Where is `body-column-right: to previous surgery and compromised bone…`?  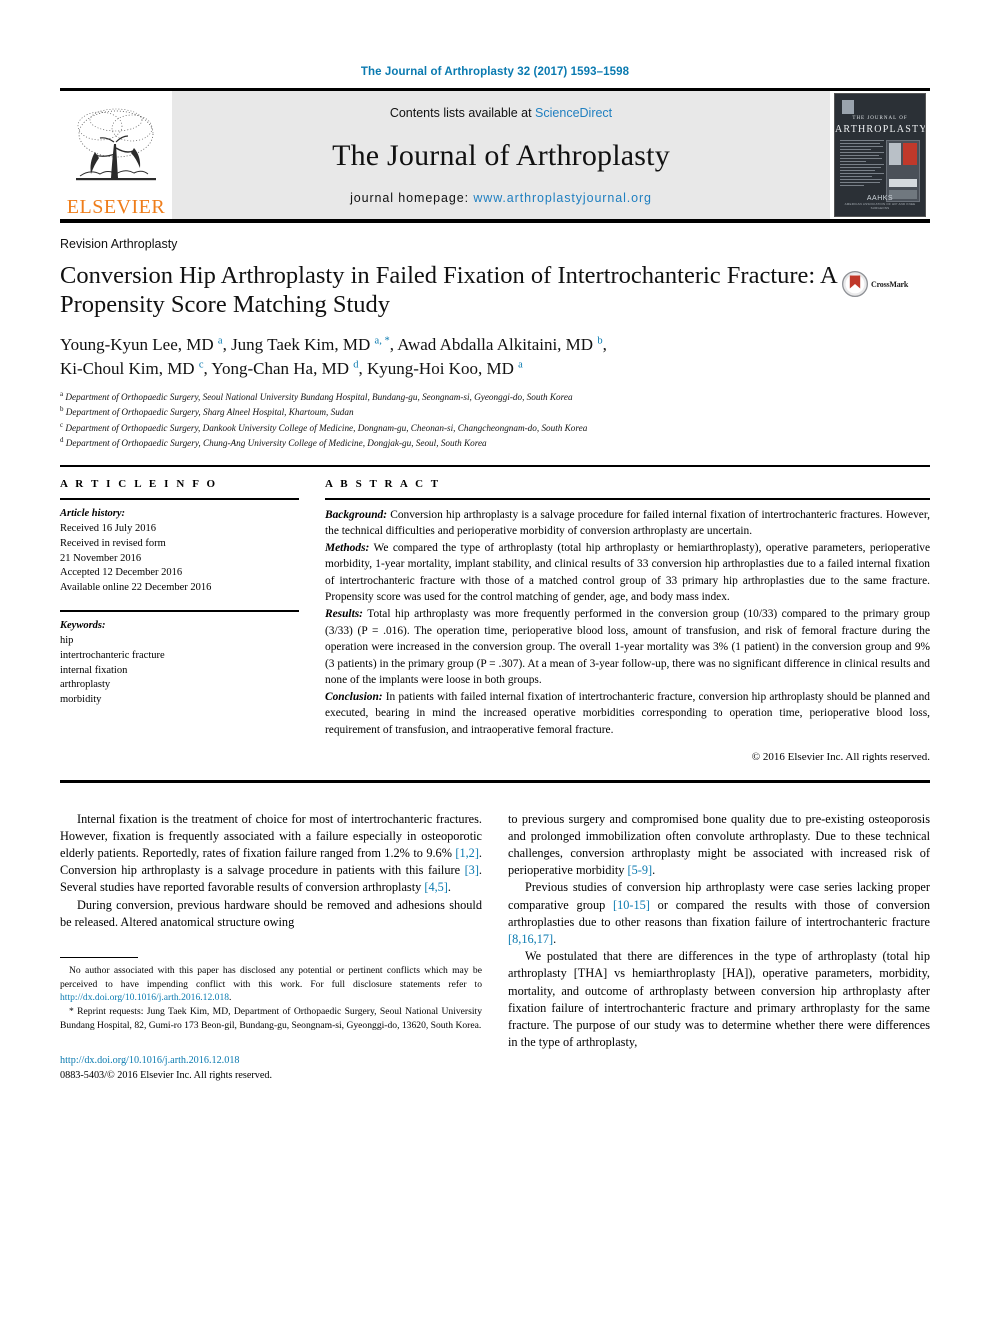
body-column-right: to previous surgery and compromised bone… is located at coordinates (719, 947).